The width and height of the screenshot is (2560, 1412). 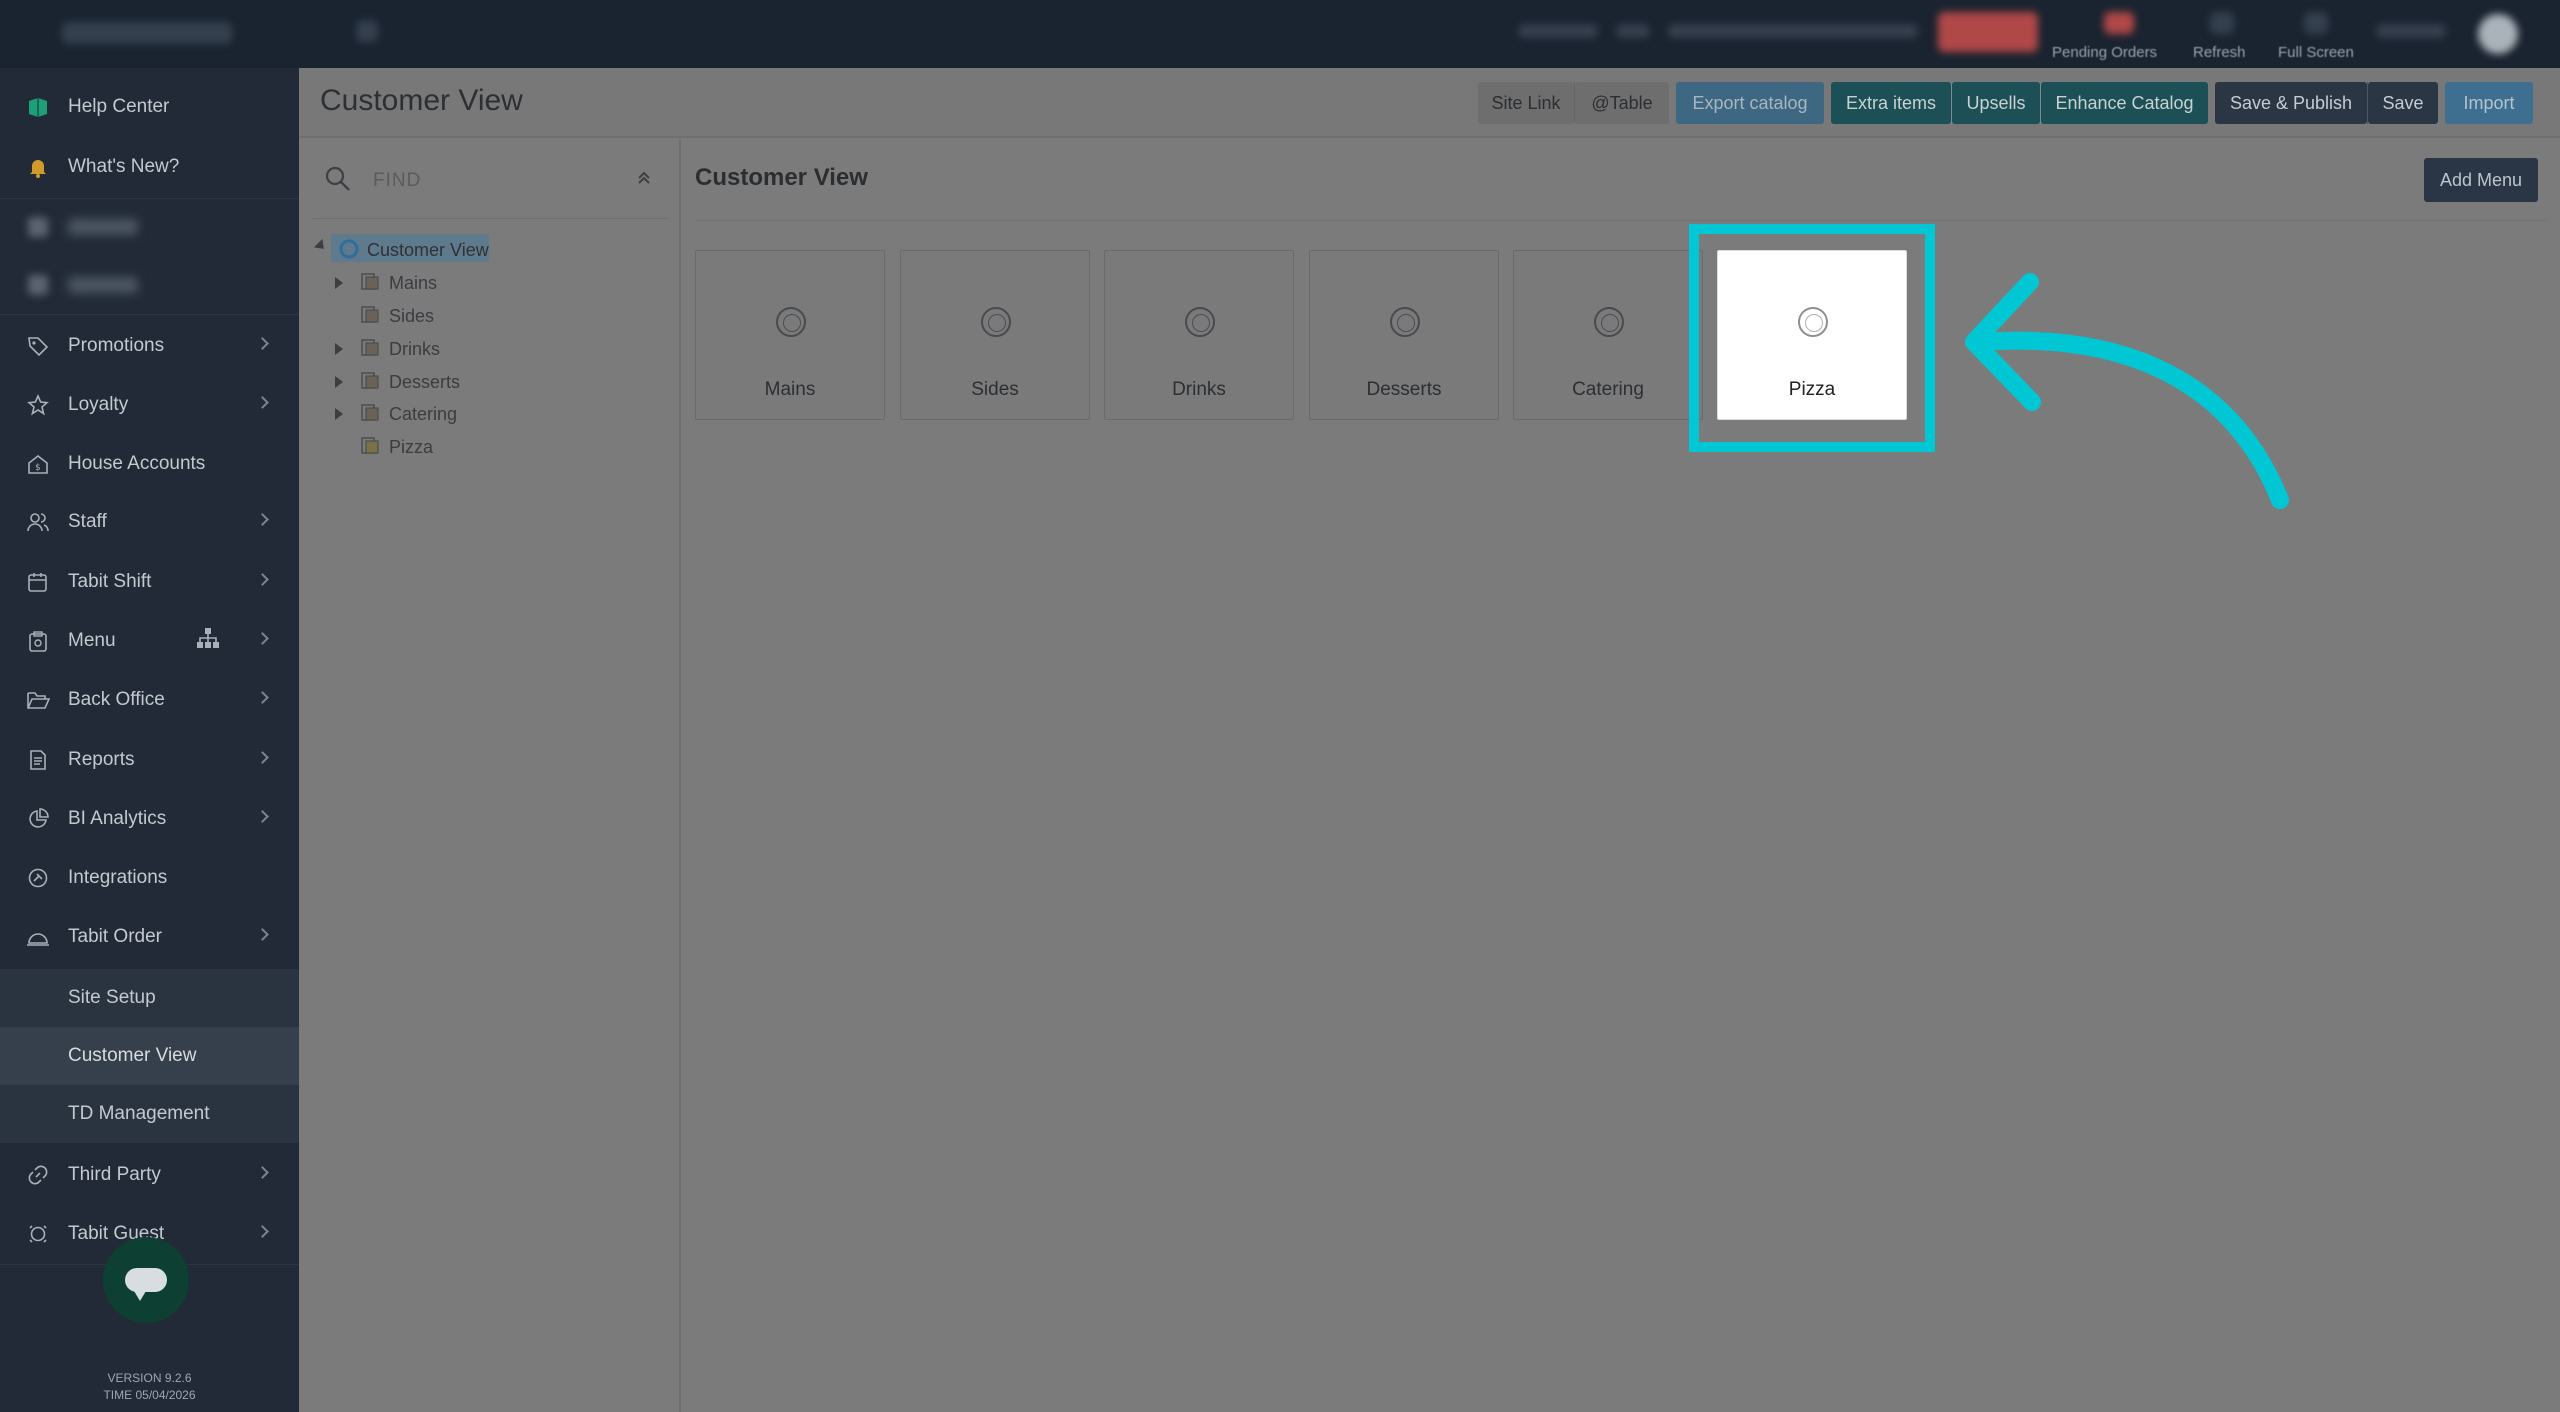 What do you see at coordinates (413, 283) in the screenshot?
I see `tree-node-mains: Mains` at bounding box center [413, 283].